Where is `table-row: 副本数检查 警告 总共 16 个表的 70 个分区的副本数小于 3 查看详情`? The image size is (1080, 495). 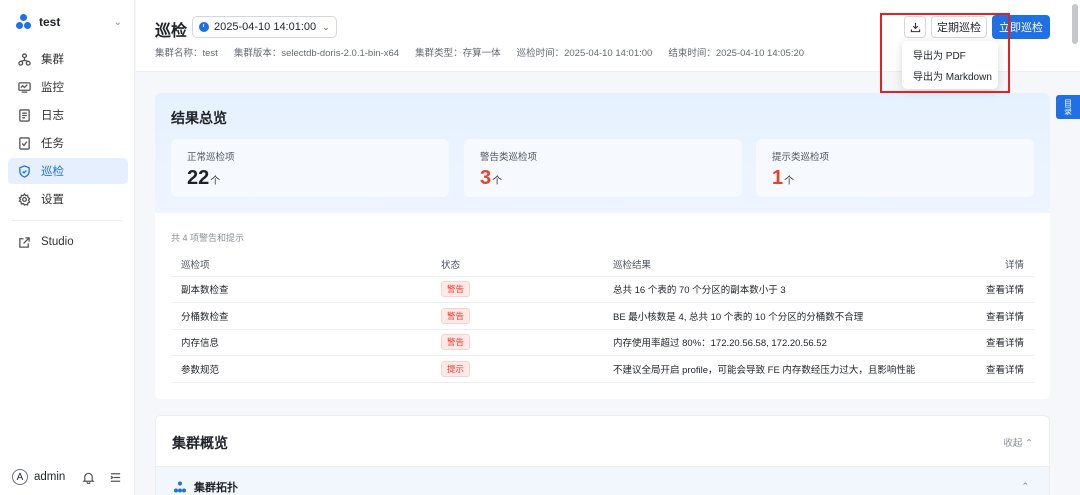
table-row: 副本数检查 警告 总共 16 个表的 70 个分区的副本数小于 3 查看详情 is located at coordinates (602, 289).